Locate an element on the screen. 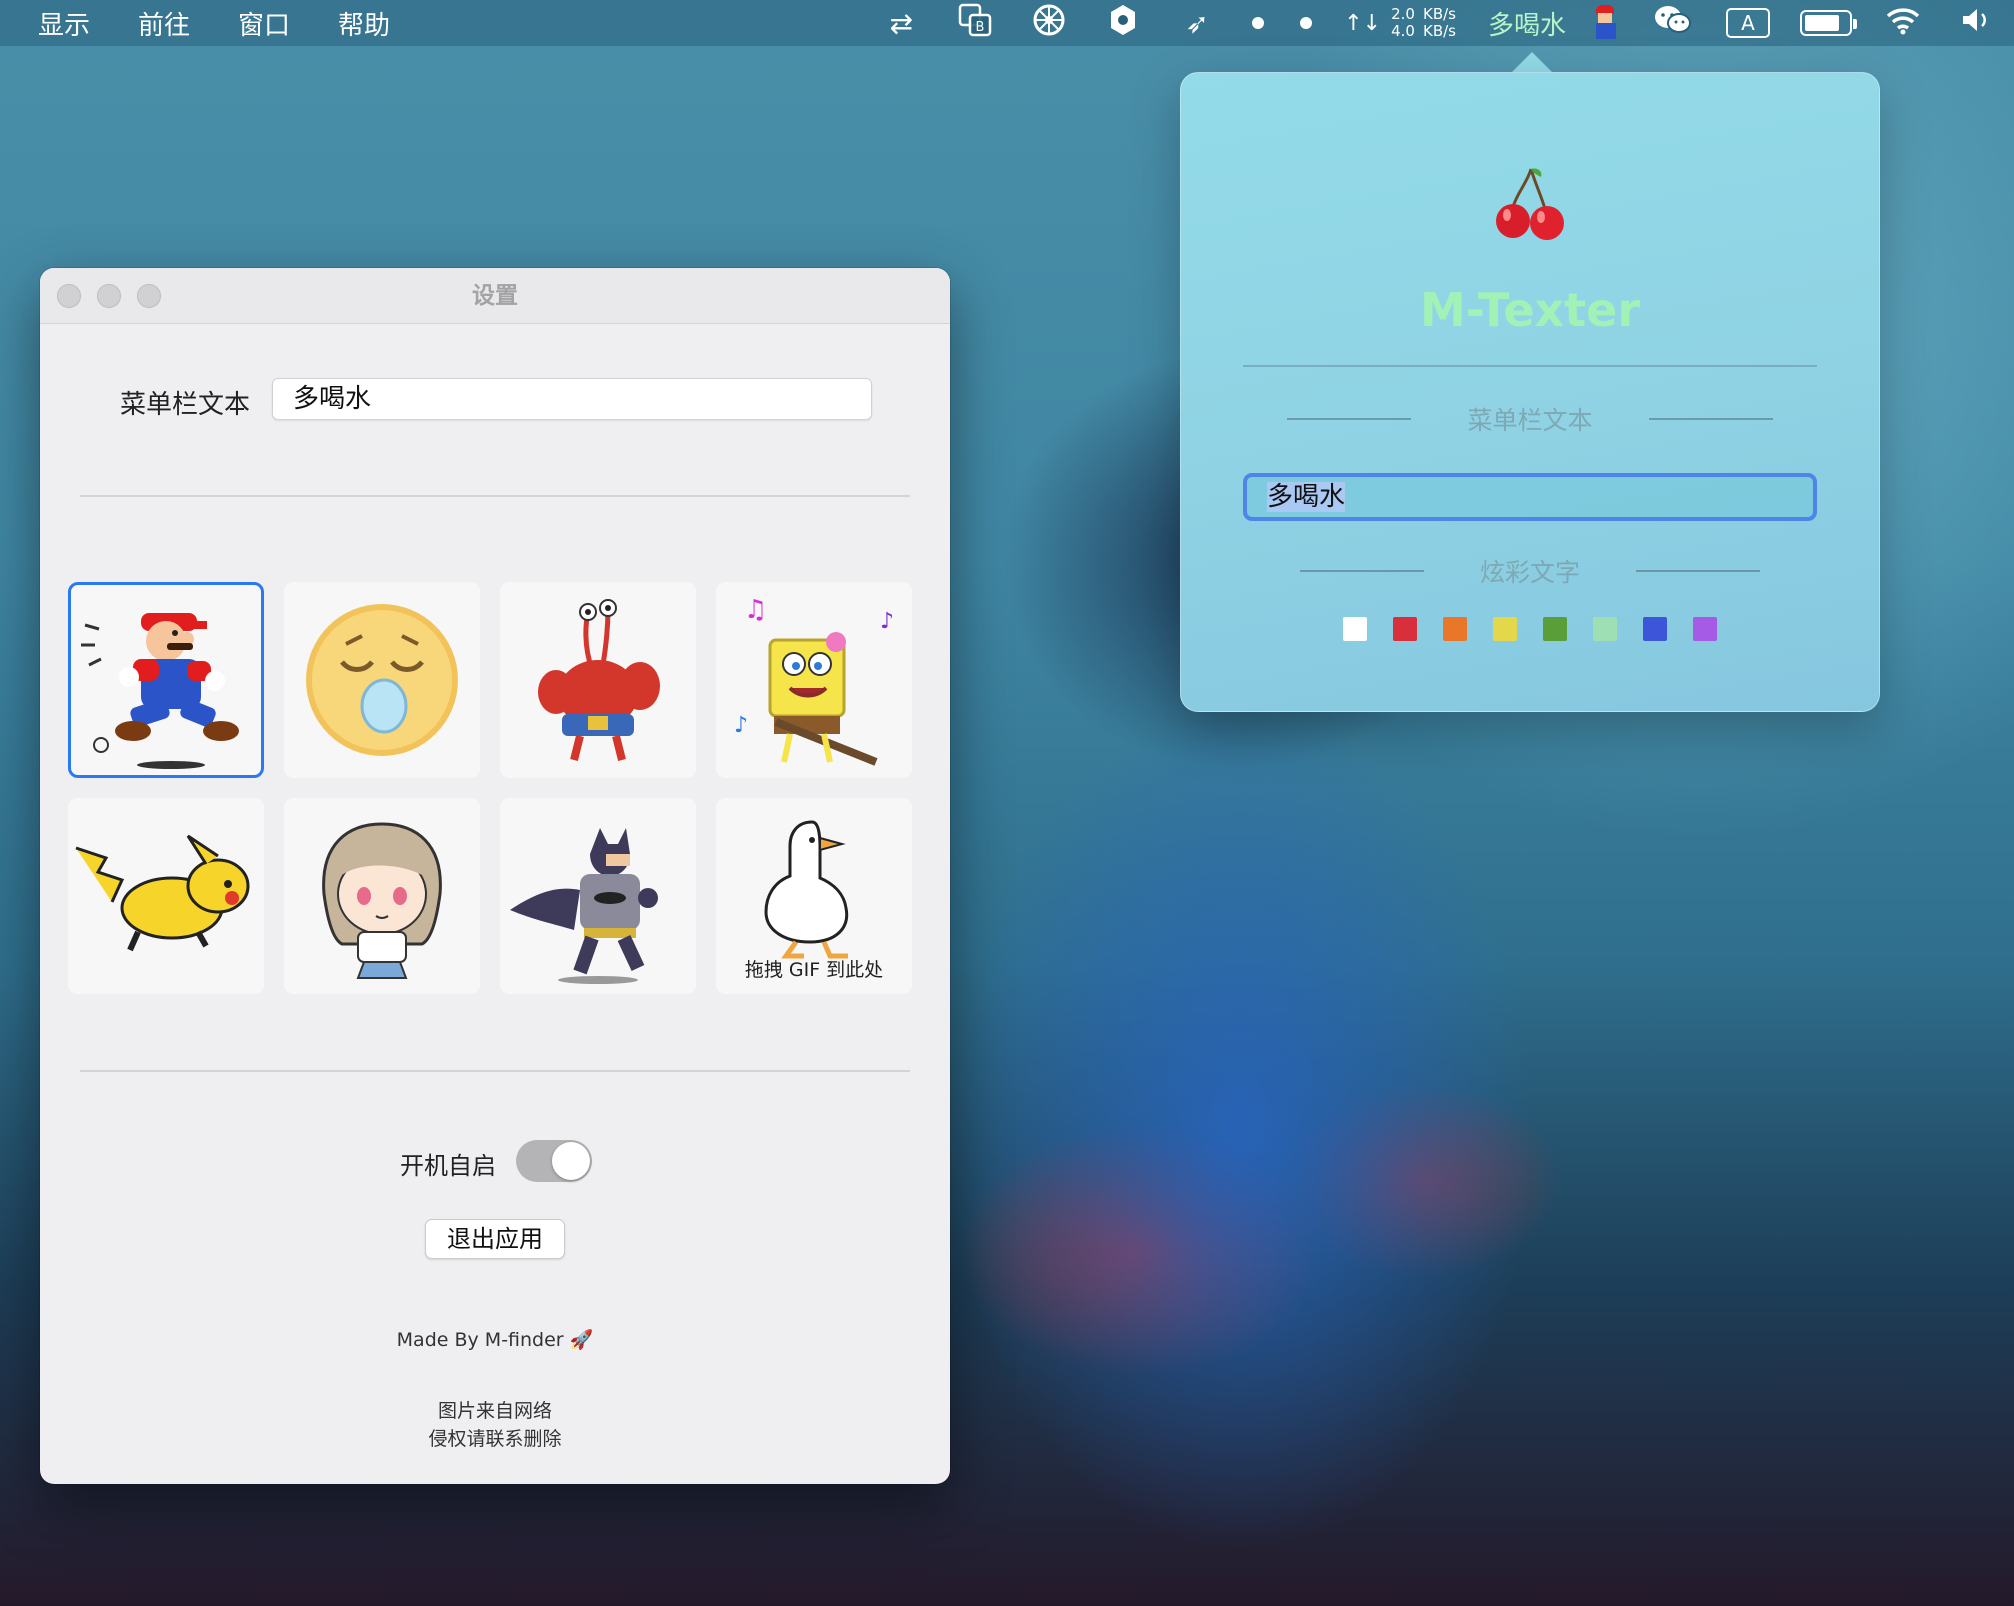  gif-option-pikachu is located at coordinates (166, 896).